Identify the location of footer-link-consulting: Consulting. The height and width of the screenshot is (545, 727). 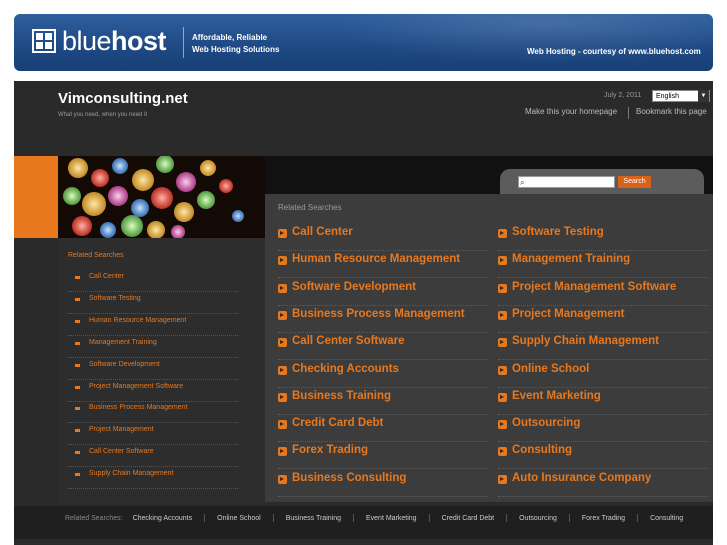
(666, 518).